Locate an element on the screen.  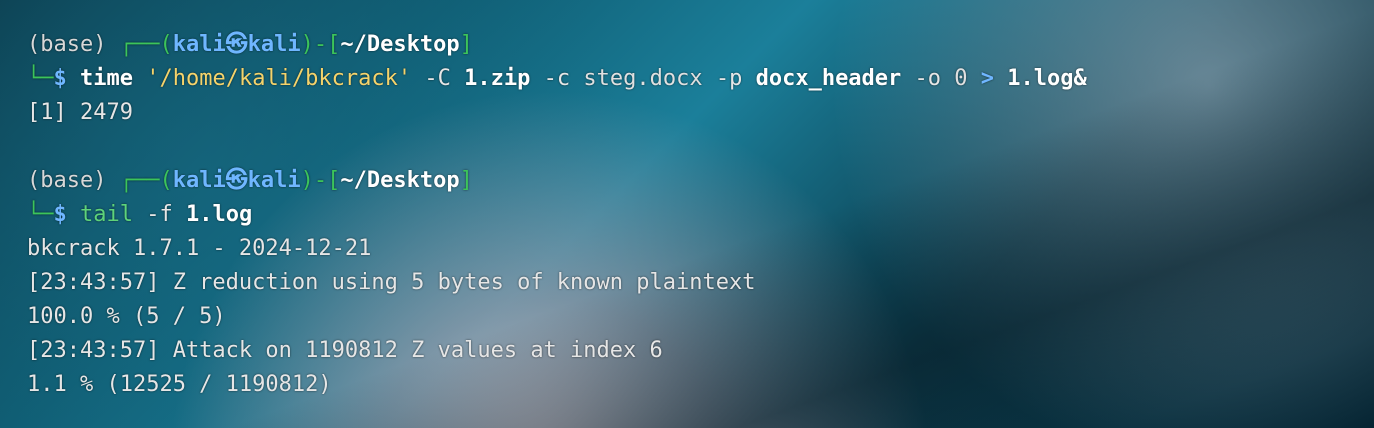
command-redirect: > is located at coordinates (987, 78).